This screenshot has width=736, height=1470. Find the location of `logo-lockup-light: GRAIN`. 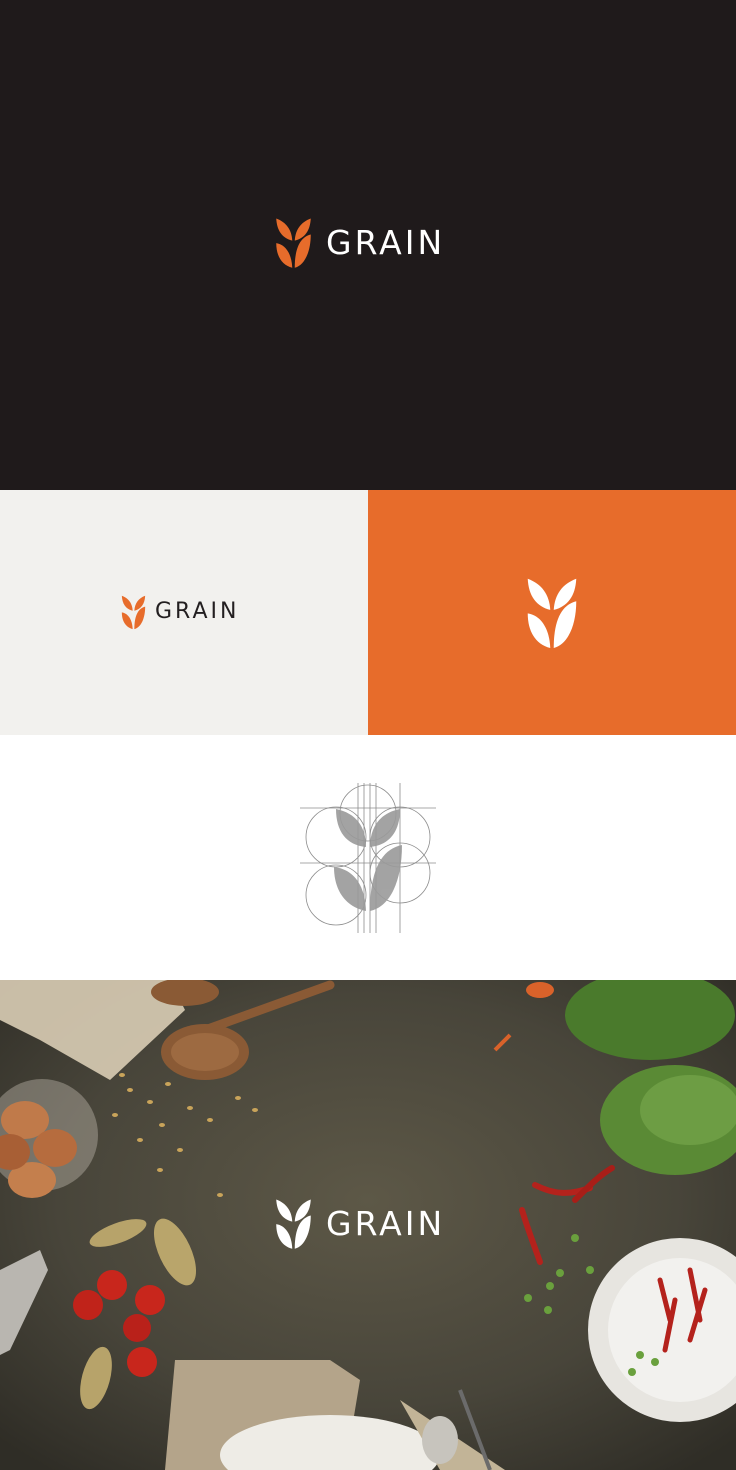

logo-lockup-light: GRAIN is located at coordinates (180, 612).